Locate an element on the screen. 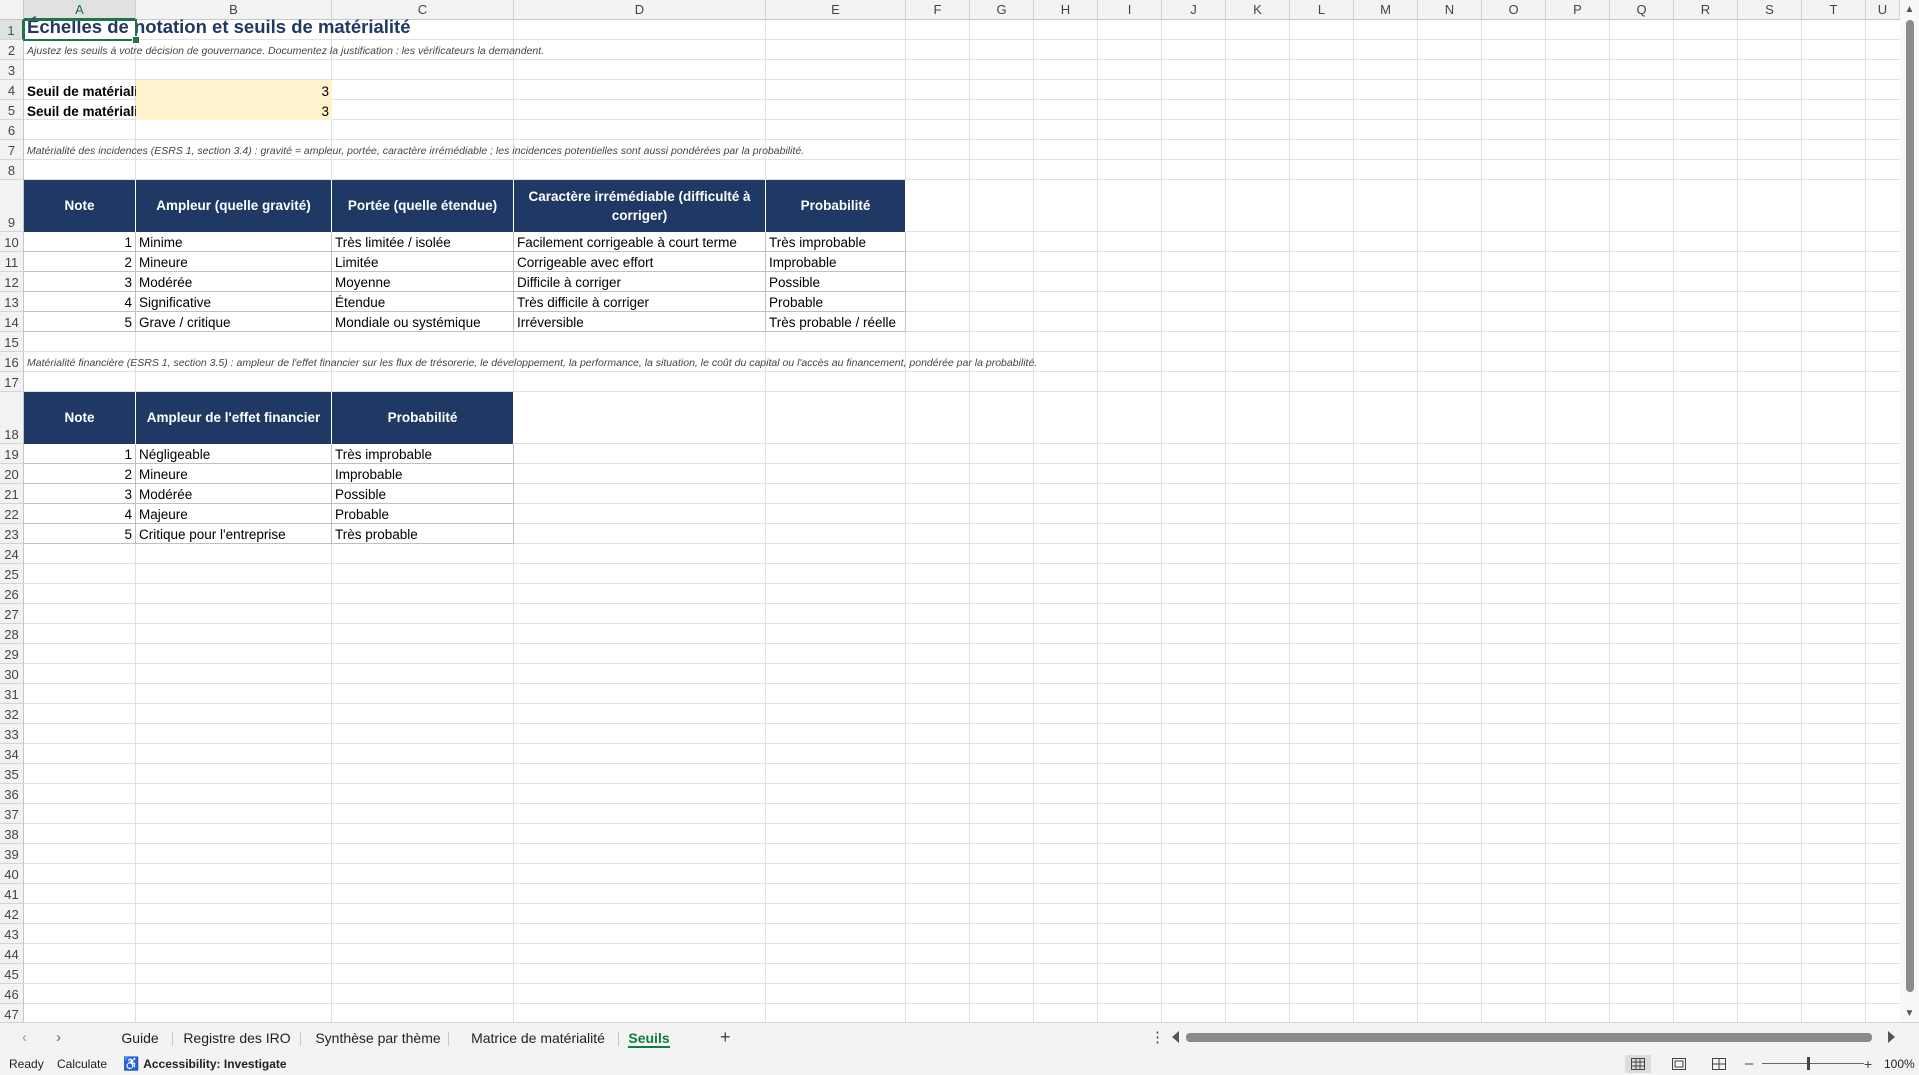  financial-table-cell: Très improbable is located at coordinates (423, 454).